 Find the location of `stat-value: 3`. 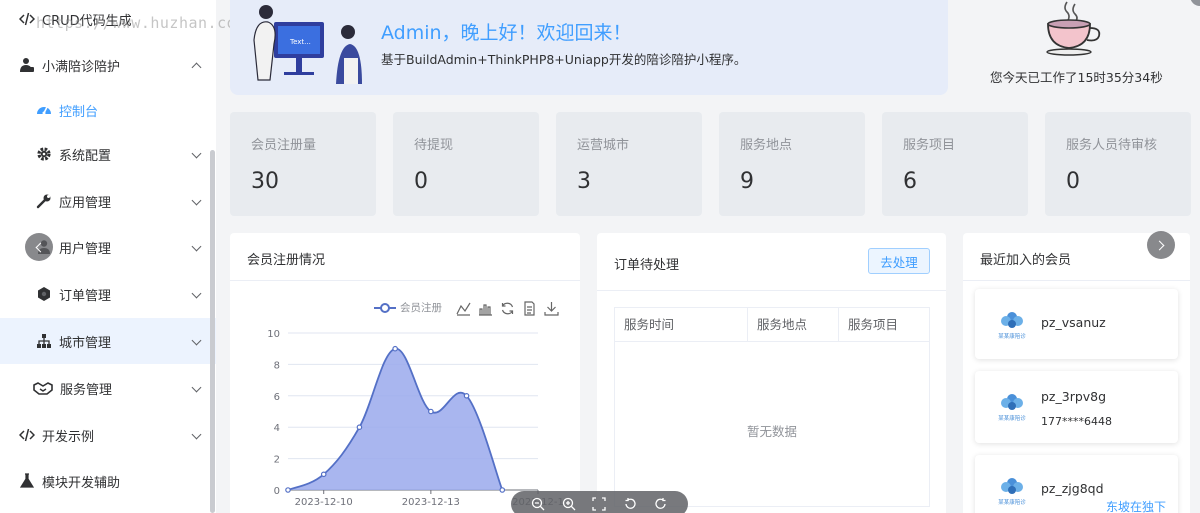

stat-value: 3 is located at coordinates (584, 181).